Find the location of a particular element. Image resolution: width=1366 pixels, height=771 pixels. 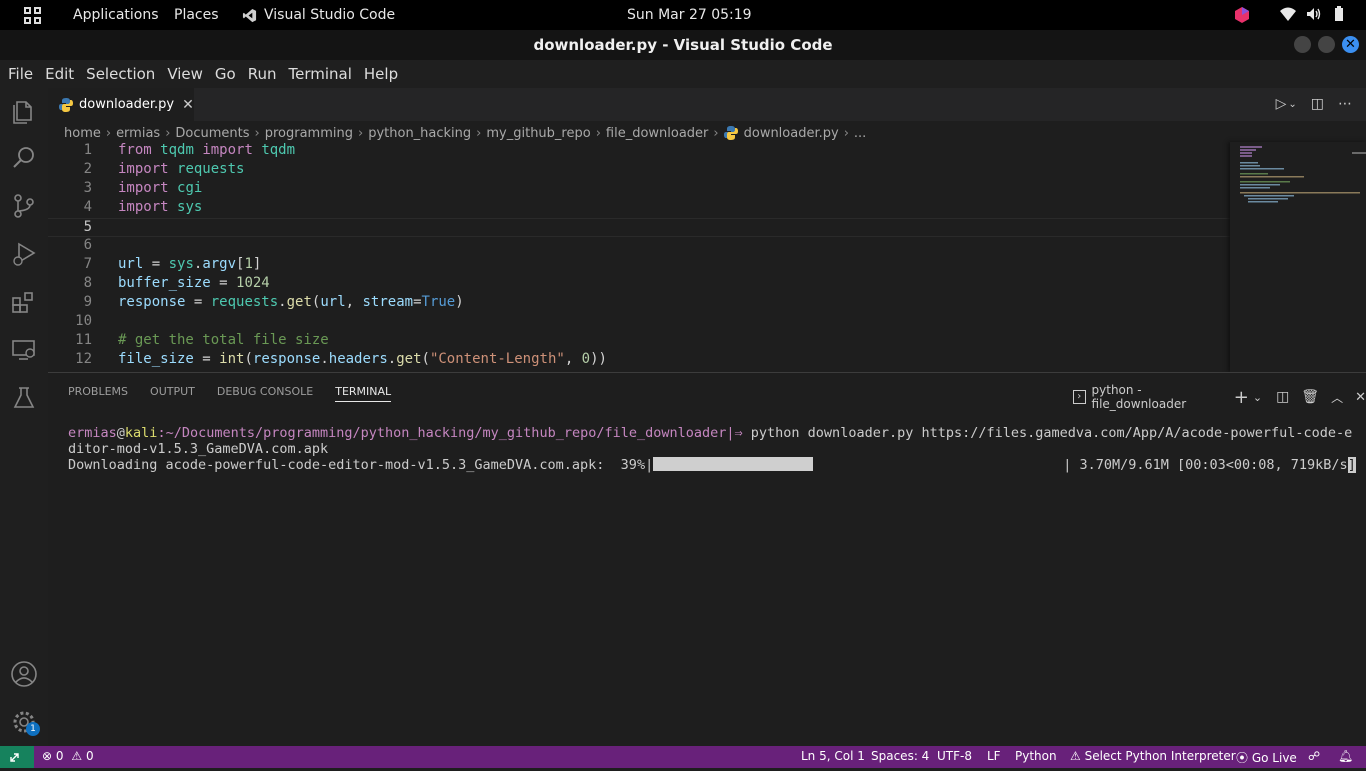

code-line: 3 import cgi is located at coordinates (639, 189).